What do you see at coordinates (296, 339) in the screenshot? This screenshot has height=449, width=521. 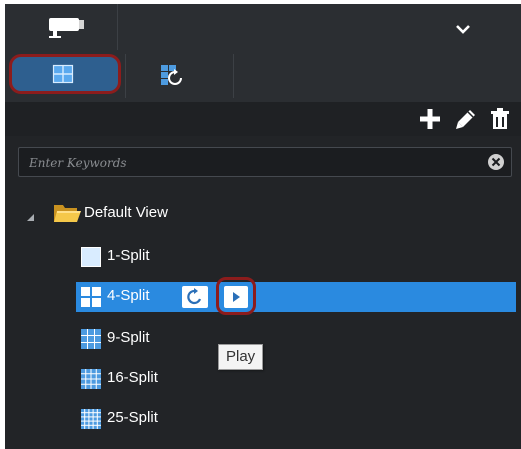 I see `tree-item-9-split: 9-Split` at bounding box center [296, 339].